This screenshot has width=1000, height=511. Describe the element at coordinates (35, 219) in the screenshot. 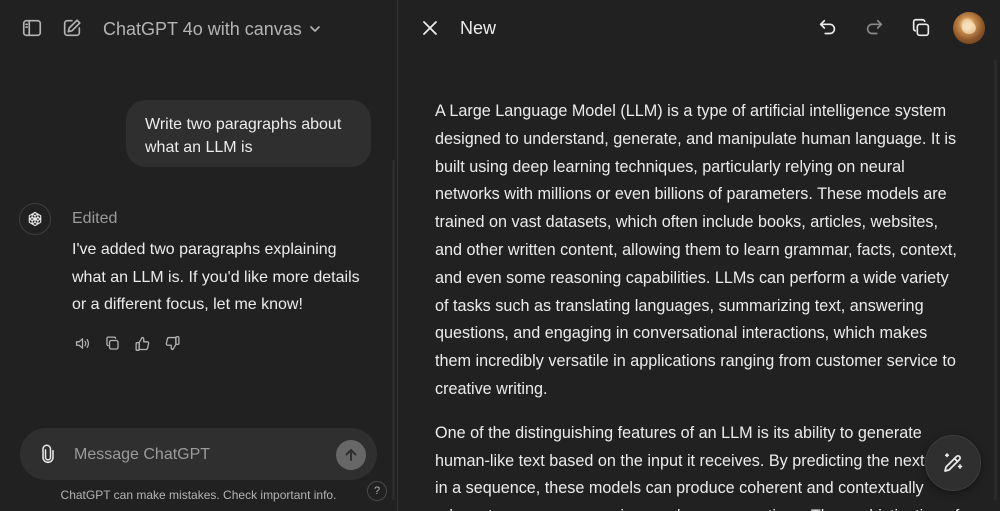

I see `openai-logo-icon` at that location.